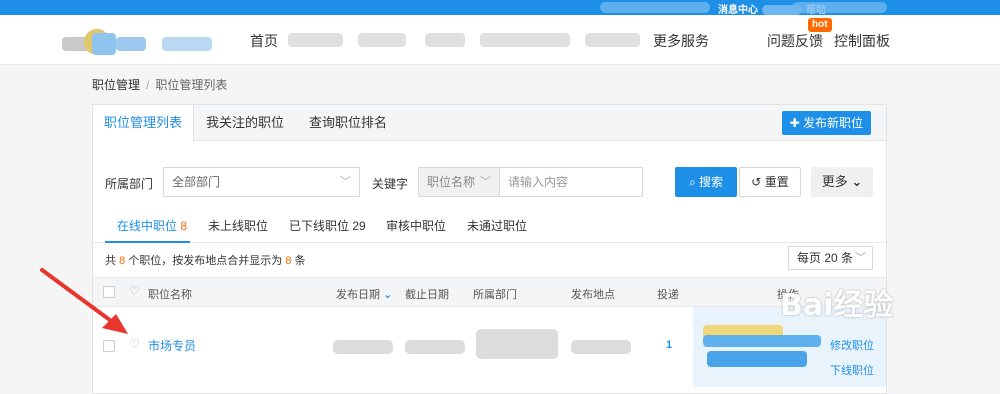 The image size is (1000, 394). I want to click on red-arrow-annotation, so click(84, 301).